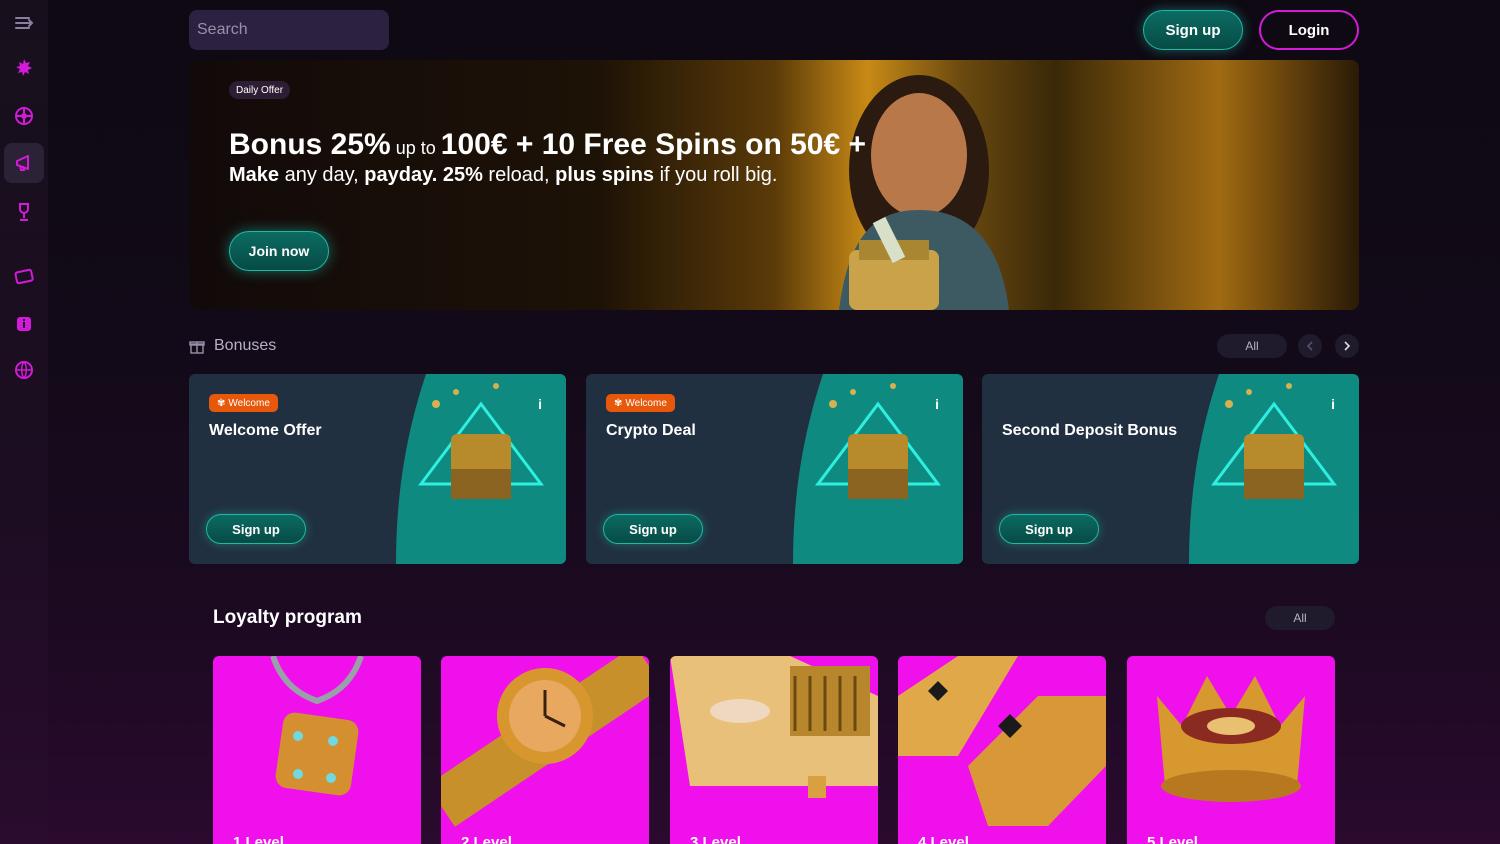 This screenshot has width=1500, height=844. I want to click on casino-chip-icon, so click(24, 67).